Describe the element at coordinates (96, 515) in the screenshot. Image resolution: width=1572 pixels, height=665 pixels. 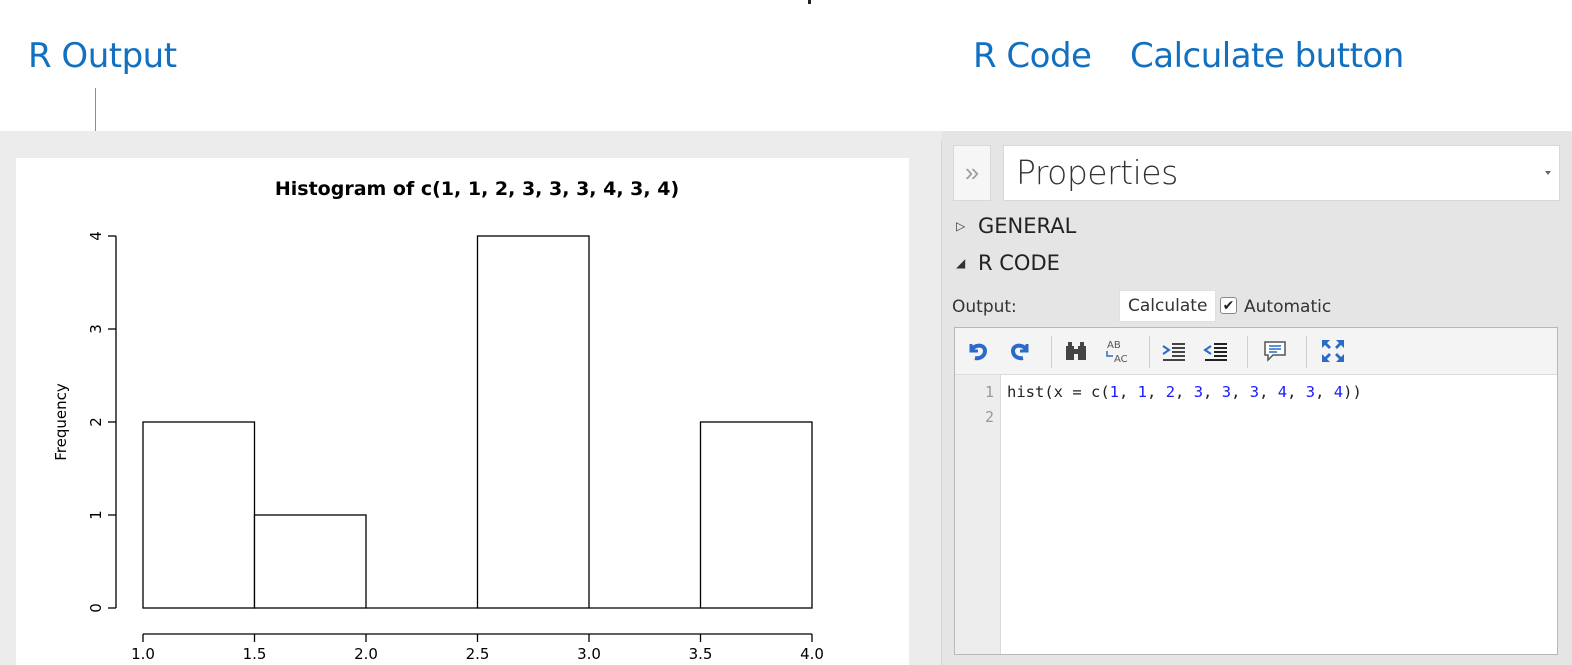
I see `y-tick-label: 1` at that location.